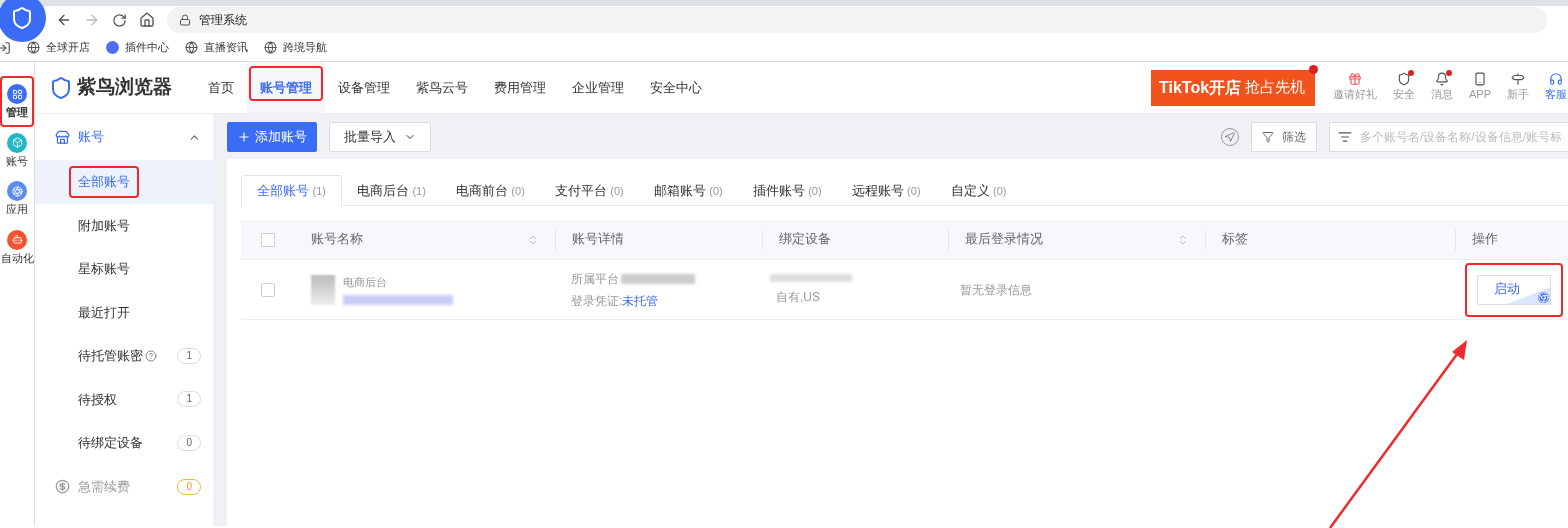 The height and width of the screenshot is (528, 1568). What do you see at coordinates (1480, 79) in the screenshot?
I see `phone-icon` at bounding box center [1480, 79].